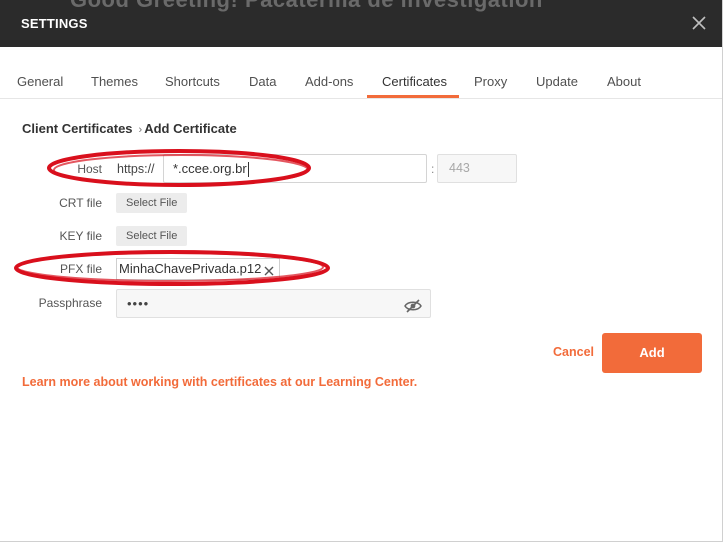  What do you see at coordinates (699, 23) in the screenshot?
I see `close-icon` at bounding box center [699, 23].